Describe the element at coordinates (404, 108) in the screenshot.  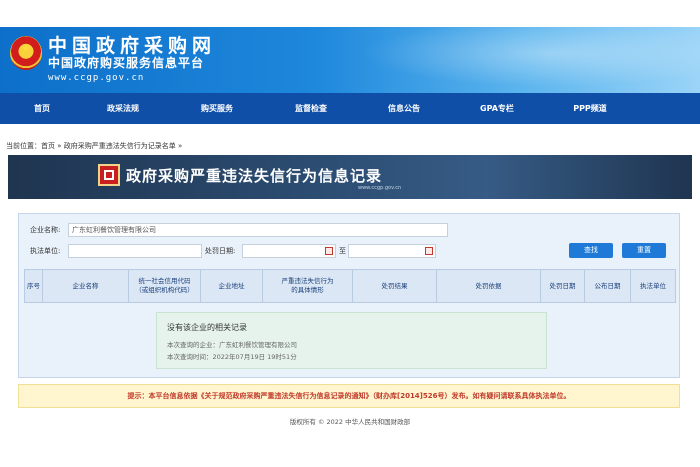
I see `nav-item-announcements: 信息公告` at that location.